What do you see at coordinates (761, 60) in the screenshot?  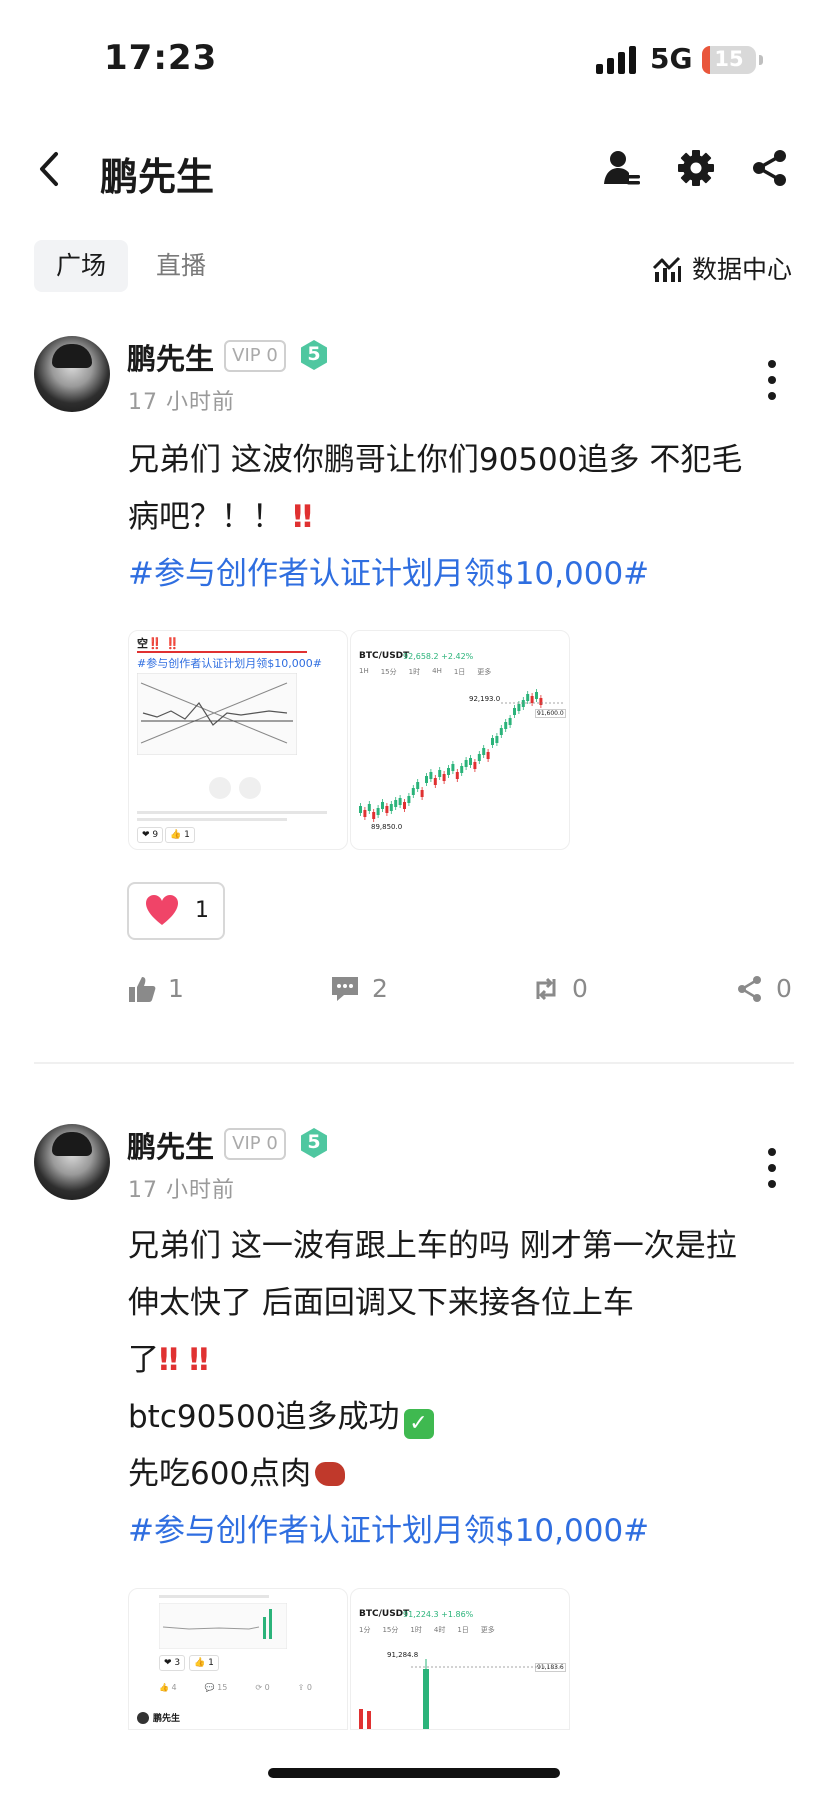 I see `battery-tip` at bounding box center [761, 60].